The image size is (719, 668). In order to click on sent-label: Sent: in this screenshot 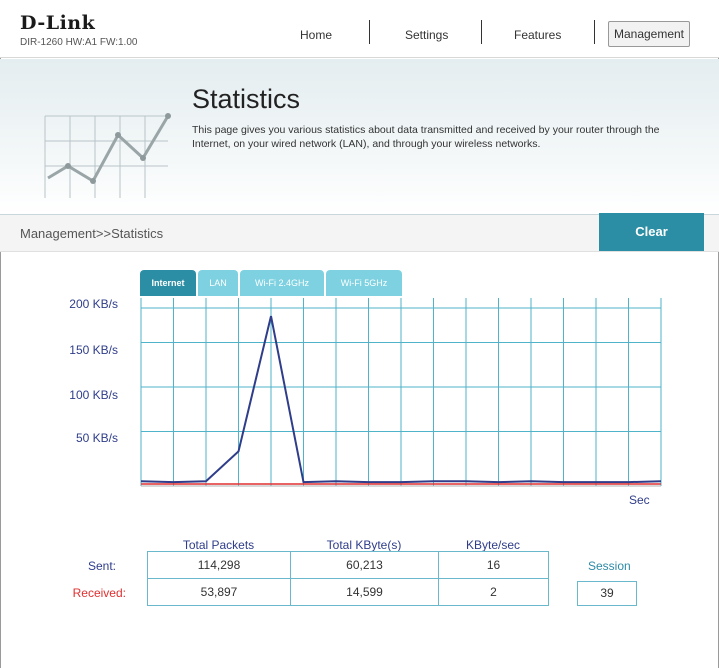, I will do `click(101, 566)`.